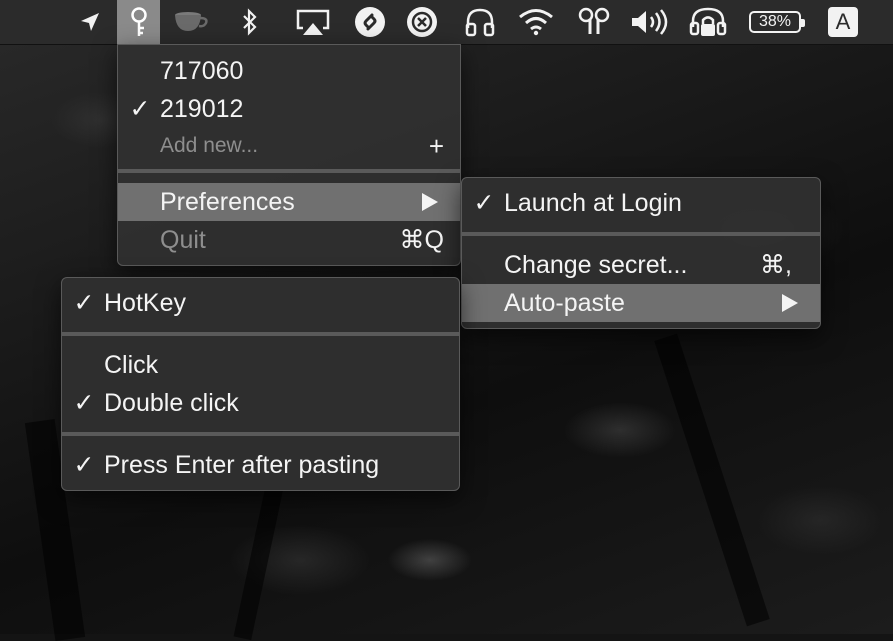 The width and height of the screenshot is (893, 641). Describe the element at coordinates (138, 22) in the screenshot. I see `key-icon` at that location.